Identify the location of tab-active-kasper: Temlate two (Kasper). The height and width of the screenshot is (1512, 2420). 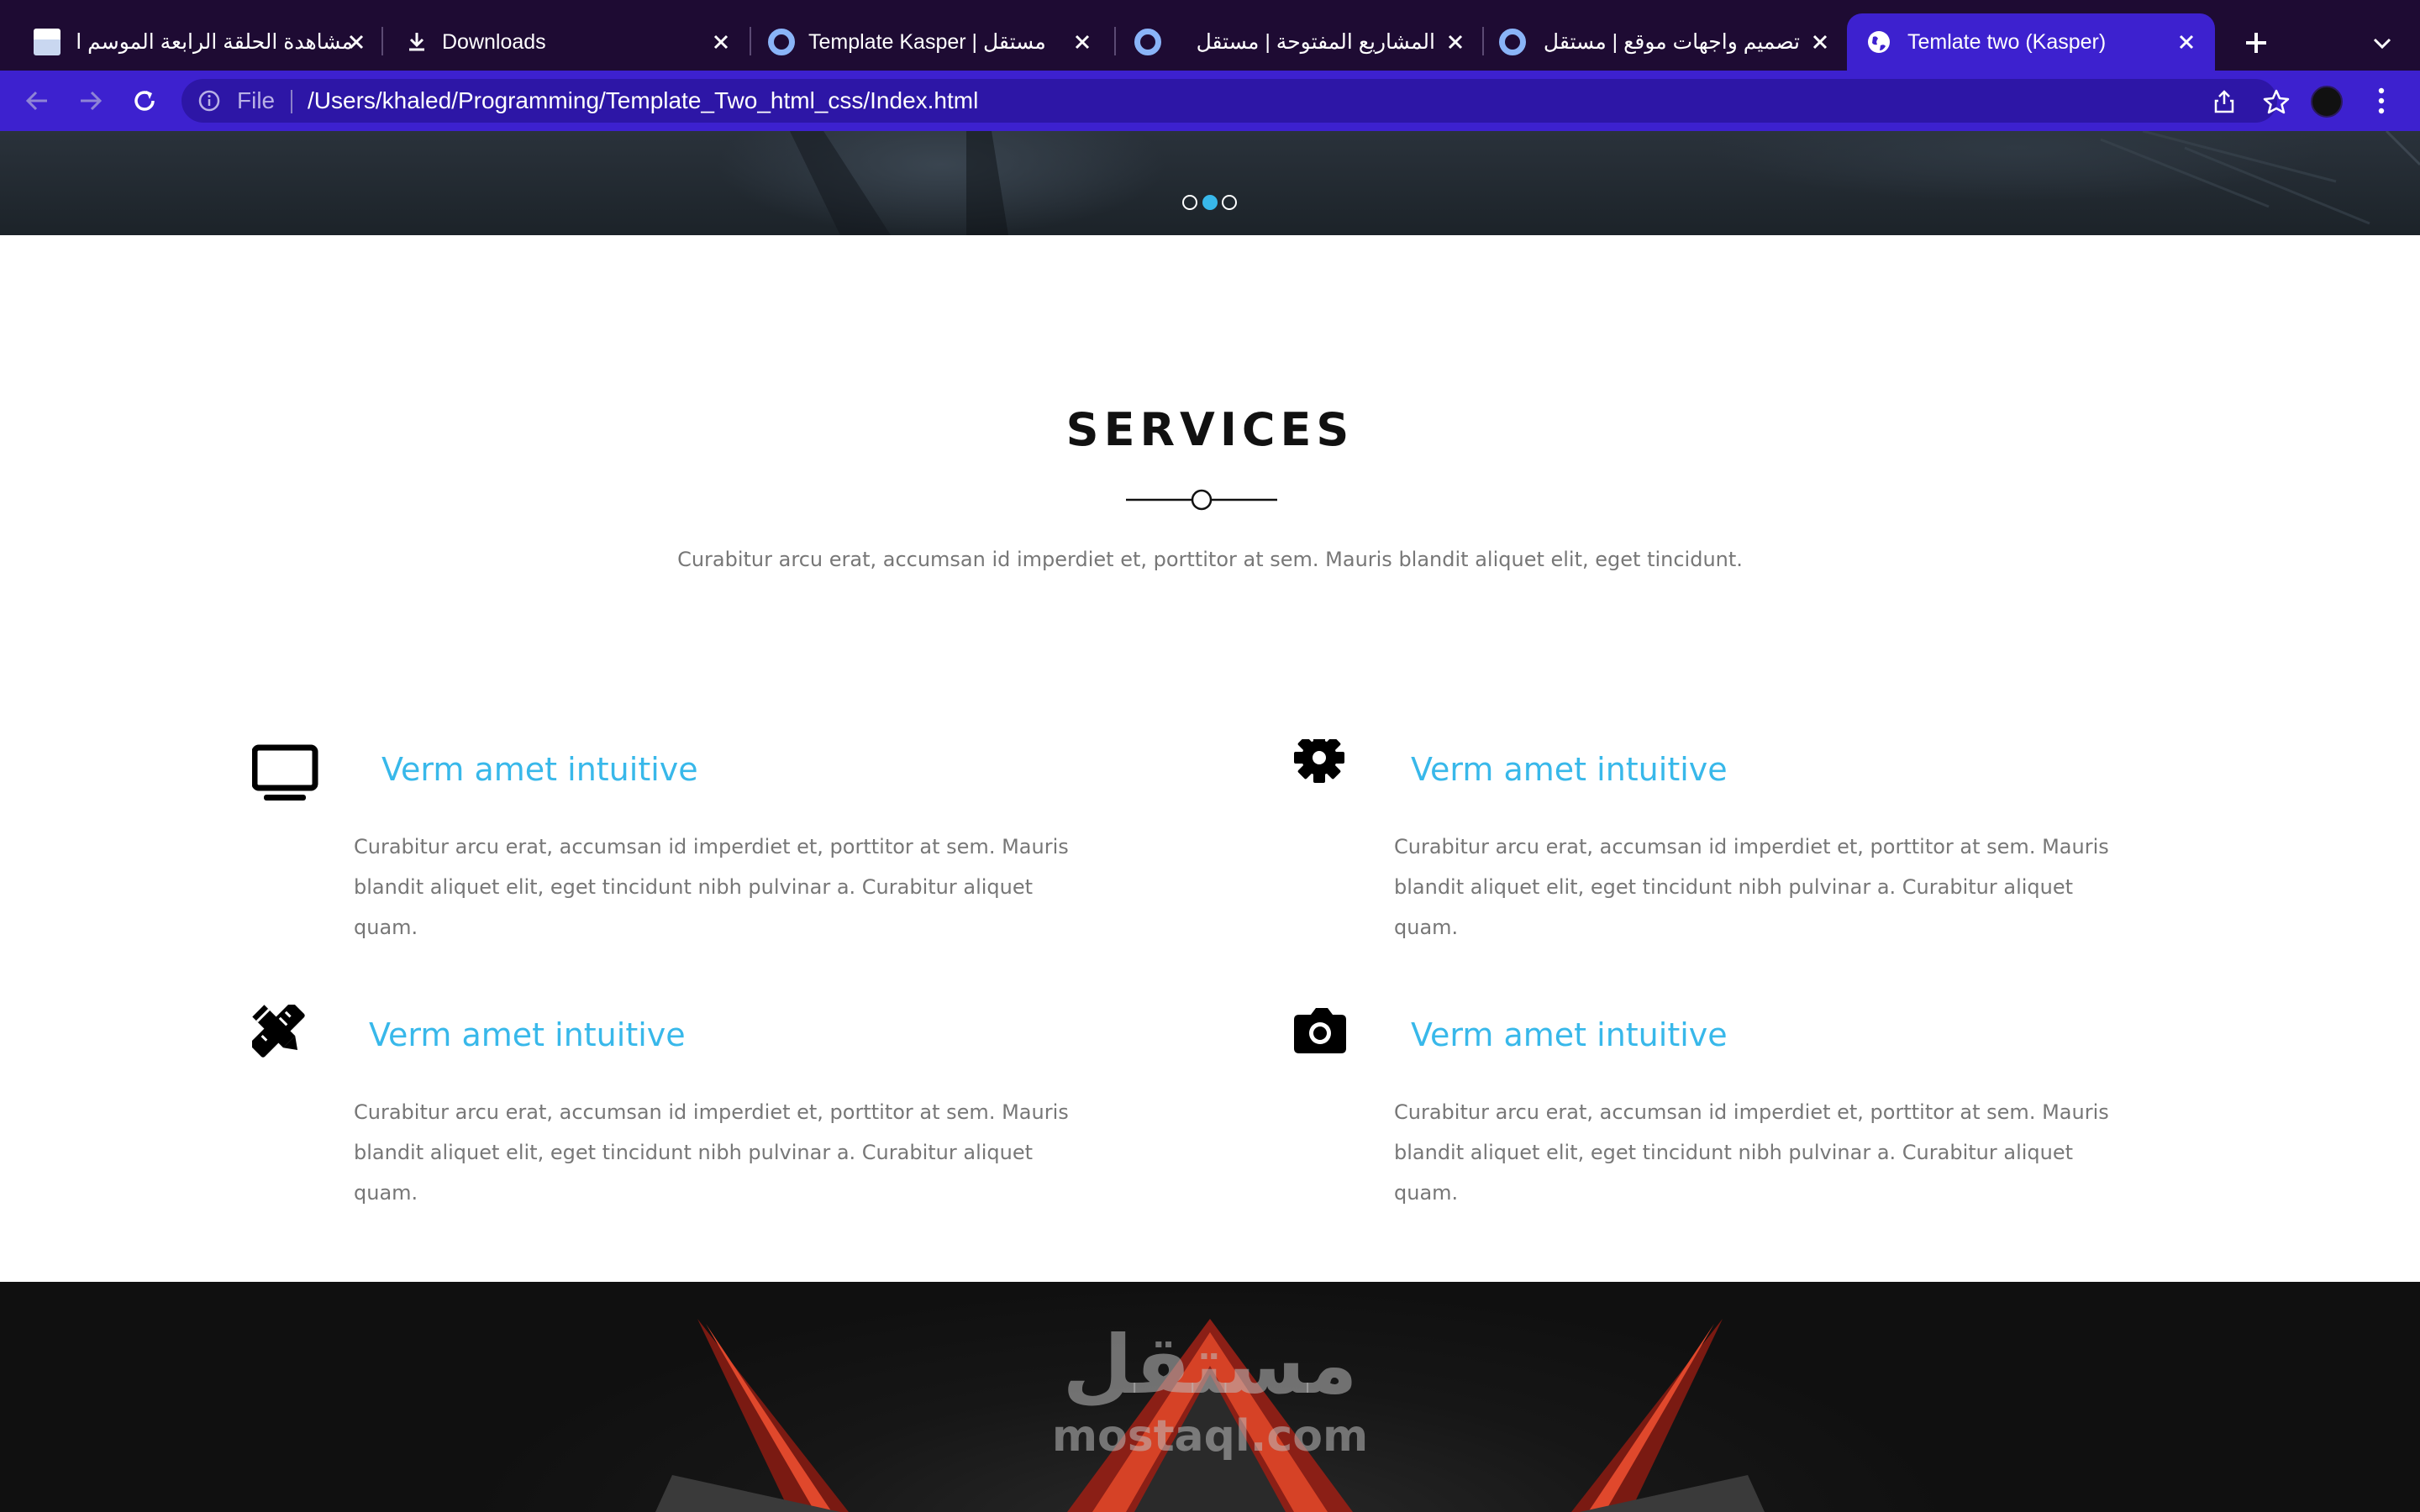
(2031, 42).